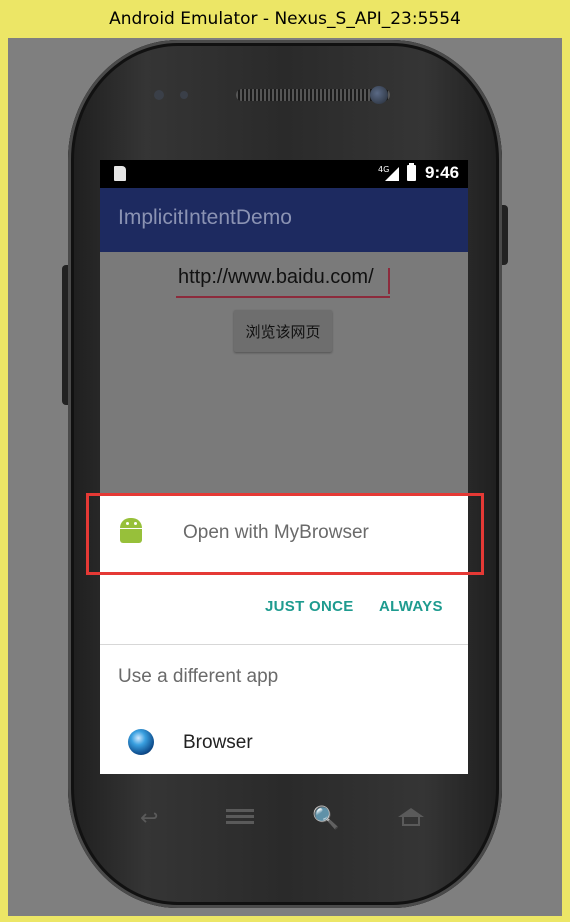 Image resolution: width=570 pixels, height=922 pixels. Describe the element at coordinates (411, 606) in the screenshot. I see `always-button: ALWAYS` at that location.